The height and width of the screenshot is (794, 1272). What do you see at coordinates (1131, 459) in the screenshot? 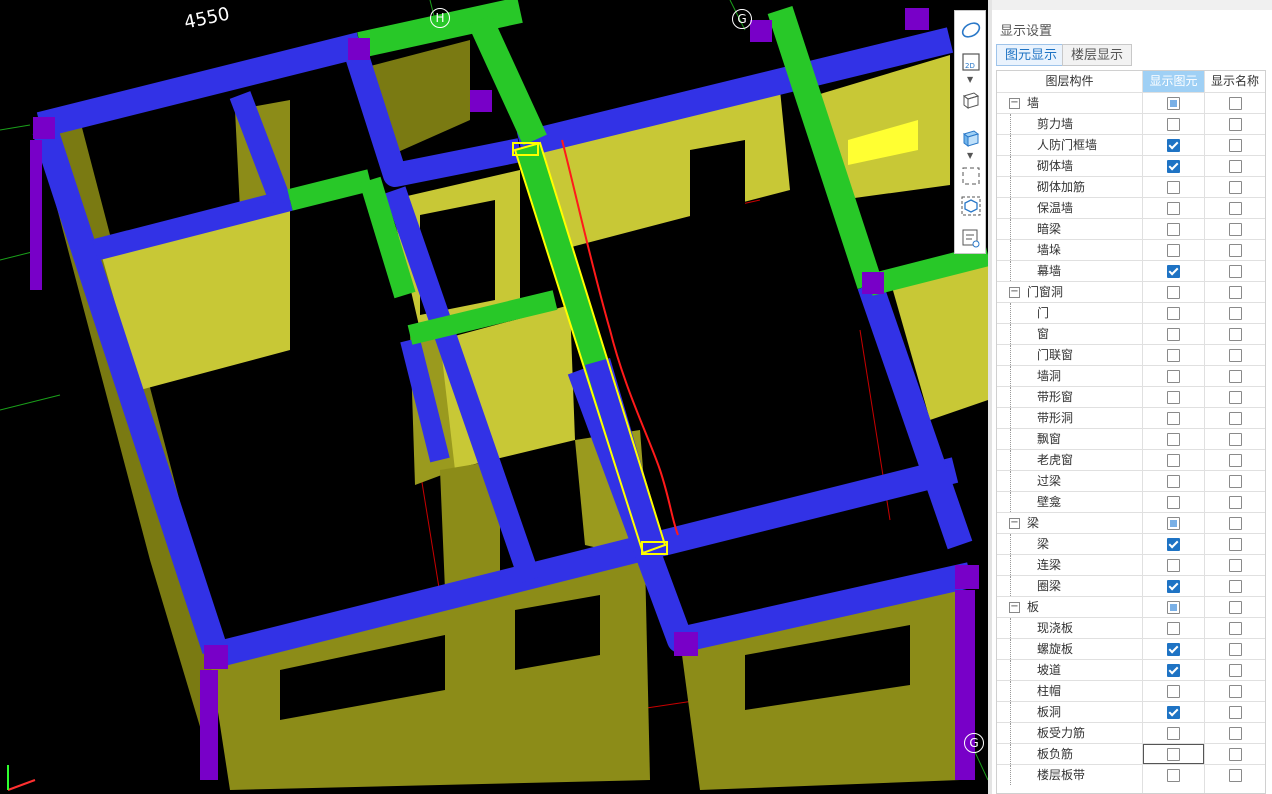
I see `layer-row: 老虎窗` at bounding box center [1131, 459].